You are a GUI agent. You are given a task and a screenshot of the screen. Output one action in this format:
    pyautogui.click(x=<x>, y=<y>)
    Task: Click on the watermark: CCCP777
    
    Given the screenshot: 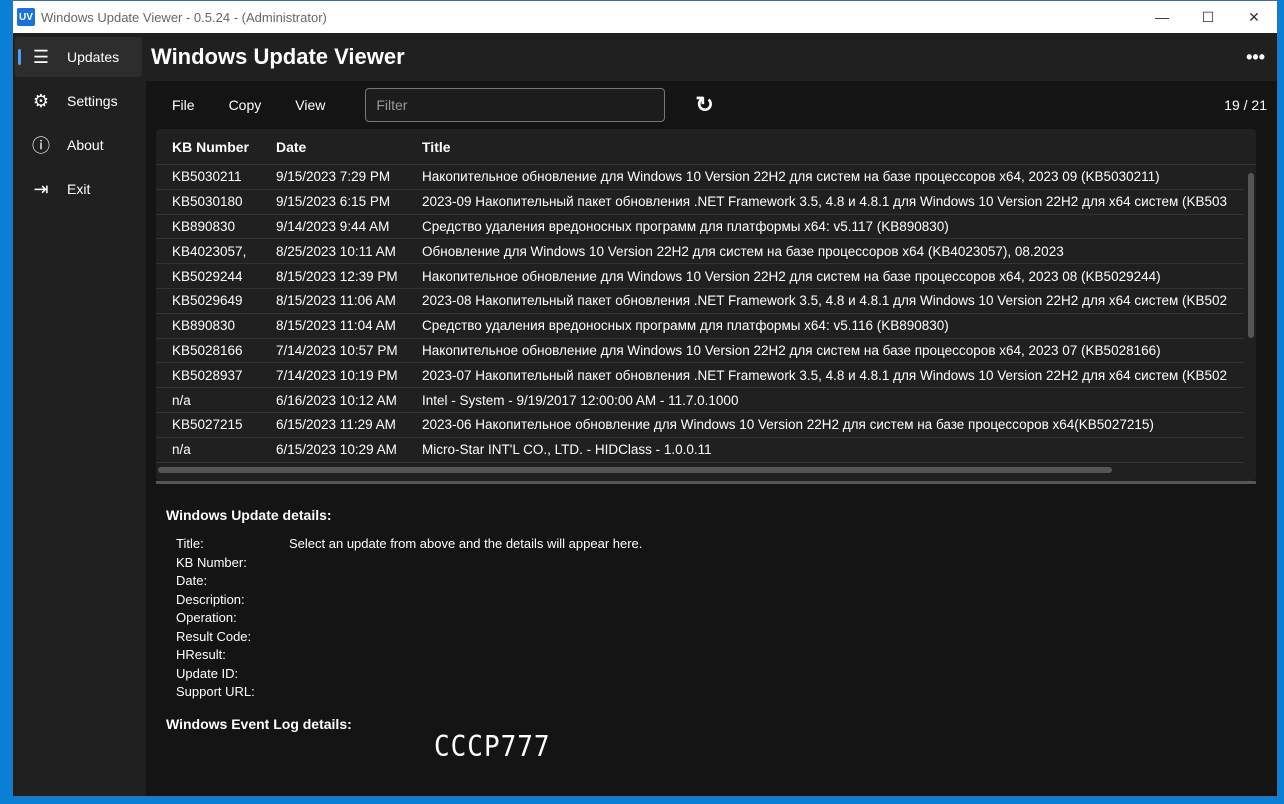 What is the action you would take?
    pyautogui.click(x=492, y=747)
    